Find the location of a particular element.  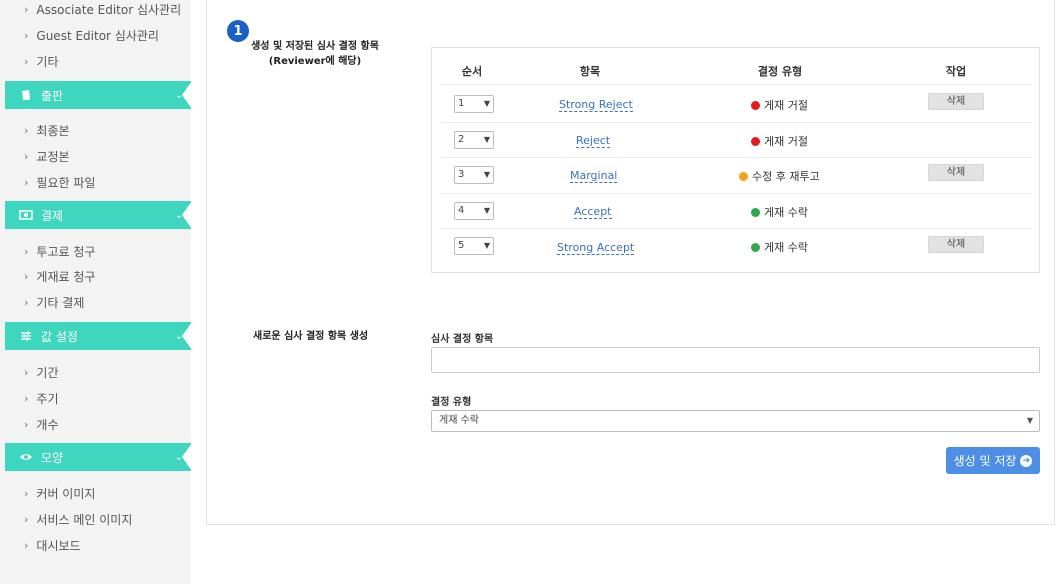

eye-icon is located at coordinates (26, 457).